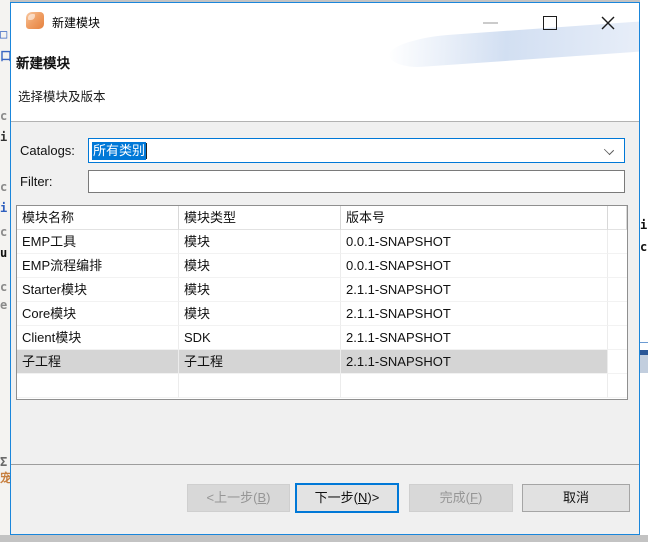 This screenshot has width=648, height=542. I want to click on catalogs-label: Catalogs:, so click(47, 150).